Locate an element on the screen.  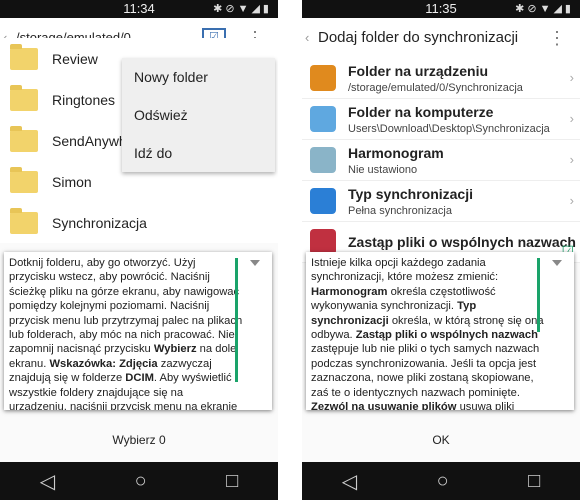
app-bar: ‹ Dodaj folder do synchronizacji ⋮ is located at coordinates (441, 38).